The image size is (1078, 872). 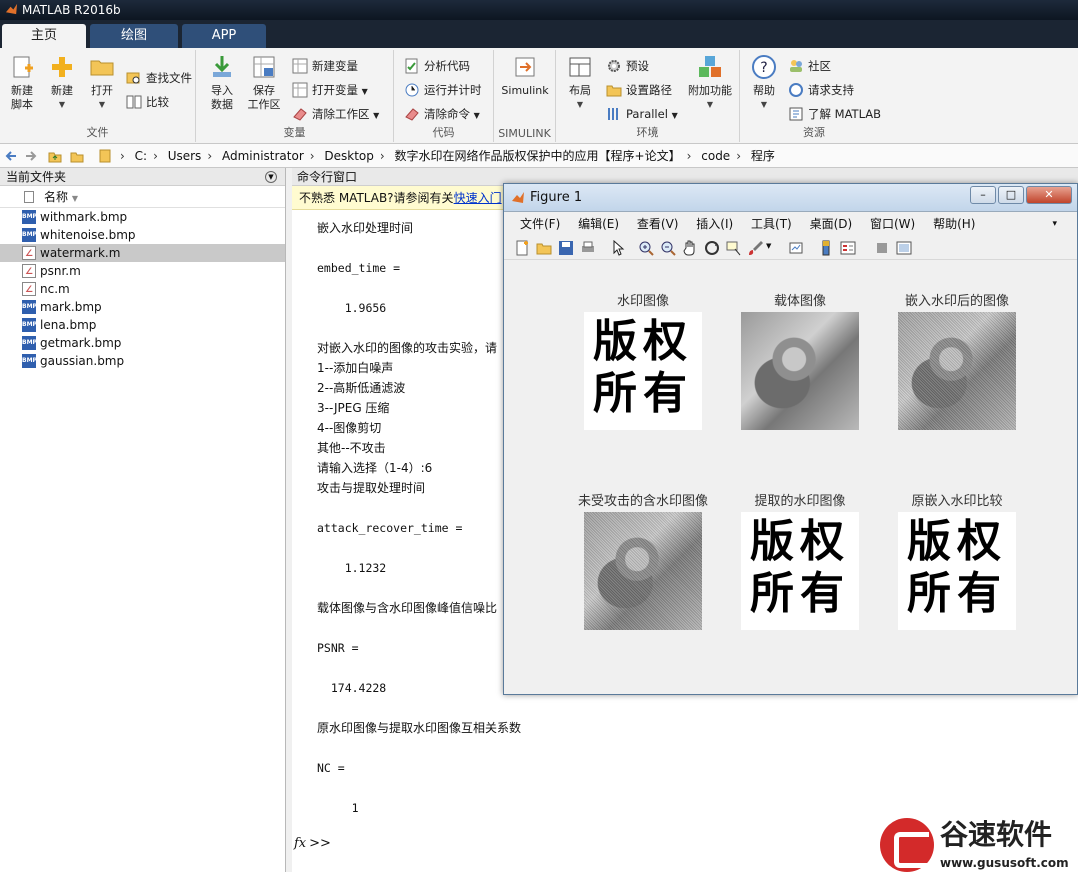 What do you see at coordinates (407, 348) in the screenshot?
I see `console-line: 对嵌入水印的图像的攻击实验，请` at bounding box center [407, 348].